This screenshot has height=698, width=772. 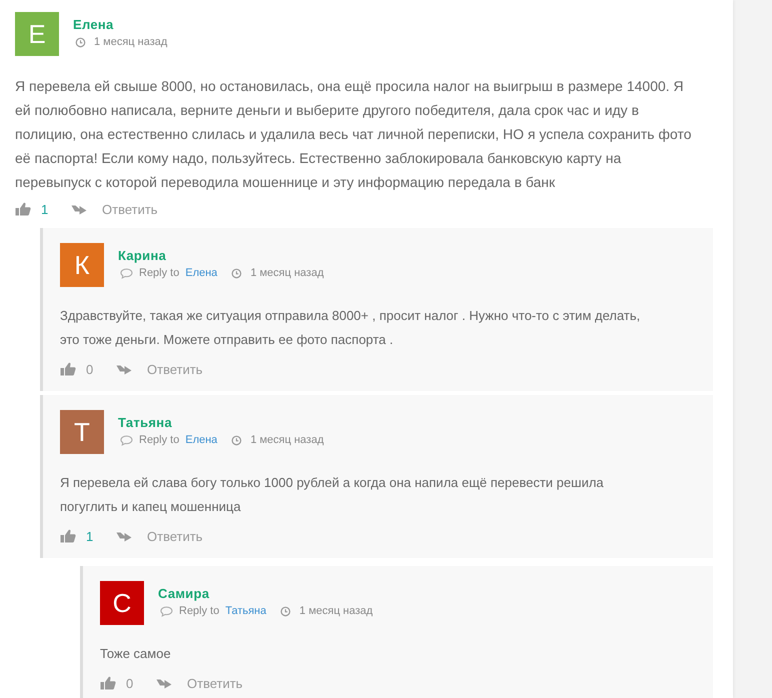 I want to click on author-name: Карина, so click(x=221, y=255).